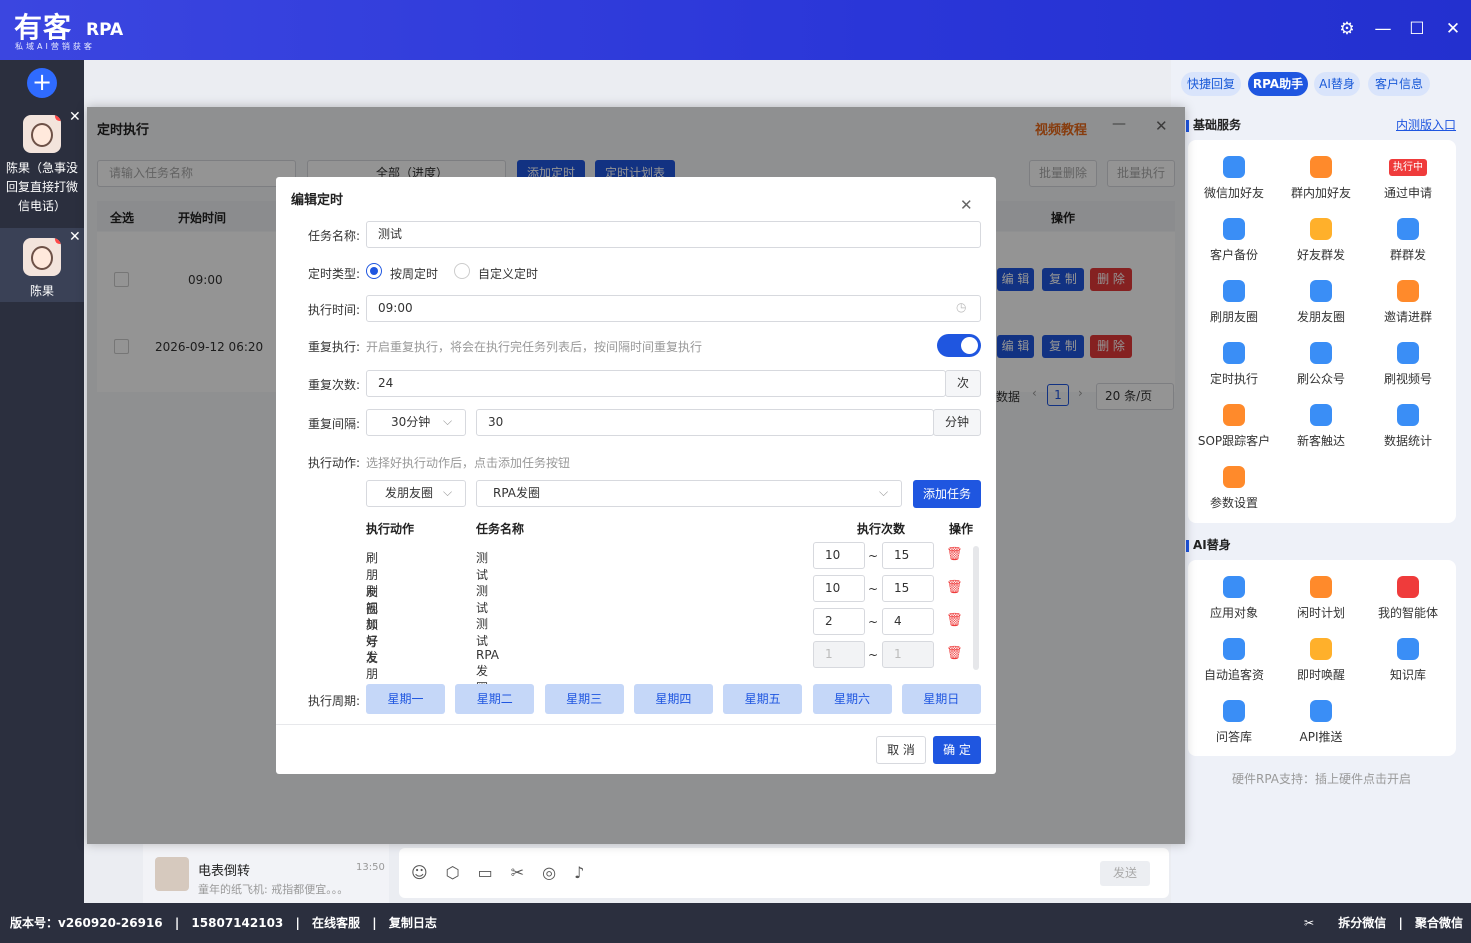 This screenshot has width=1471, height=943. I want to click on count-max-input: 1, so click(908, 654).